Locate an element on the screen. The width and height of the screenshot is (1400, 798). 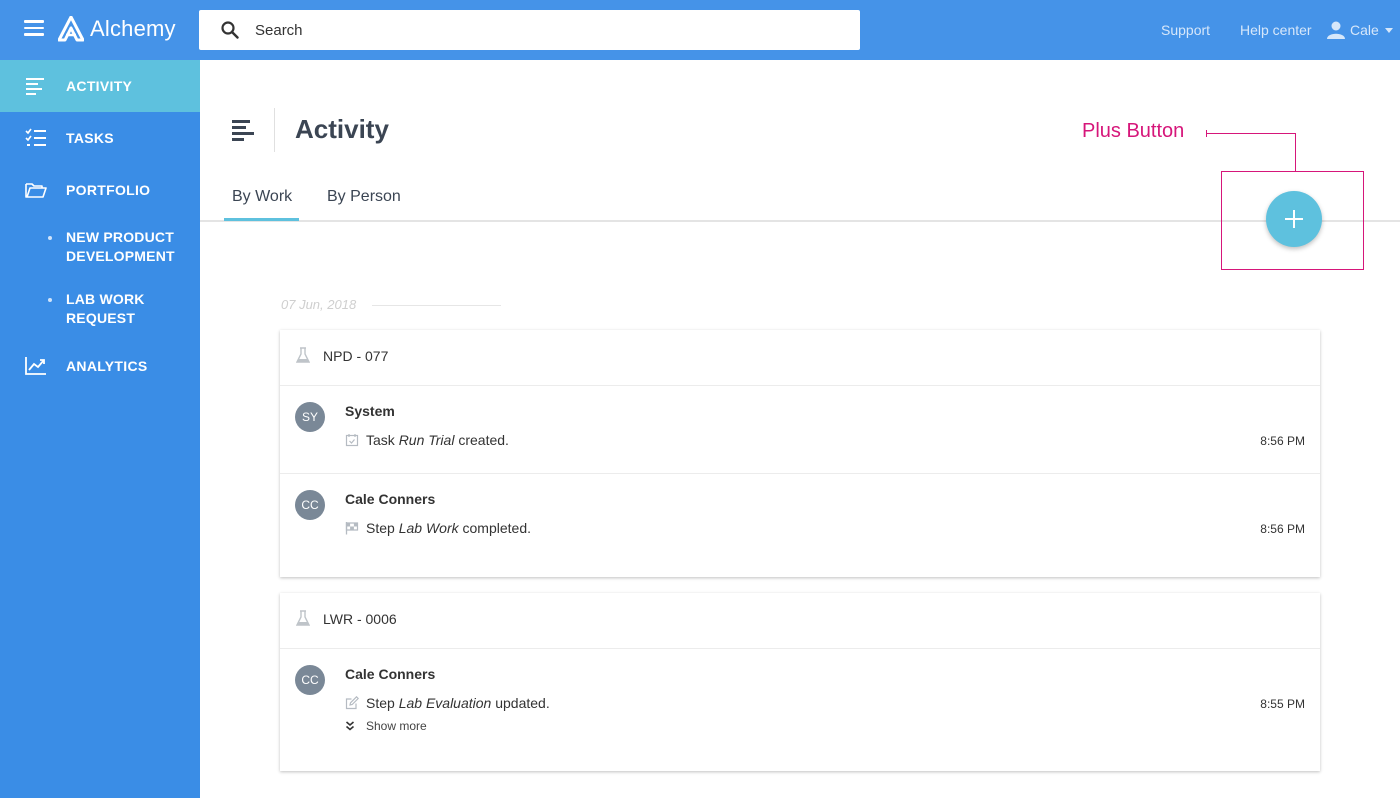
card-header: LWR - 0006 is located at coordinates (800, 621).